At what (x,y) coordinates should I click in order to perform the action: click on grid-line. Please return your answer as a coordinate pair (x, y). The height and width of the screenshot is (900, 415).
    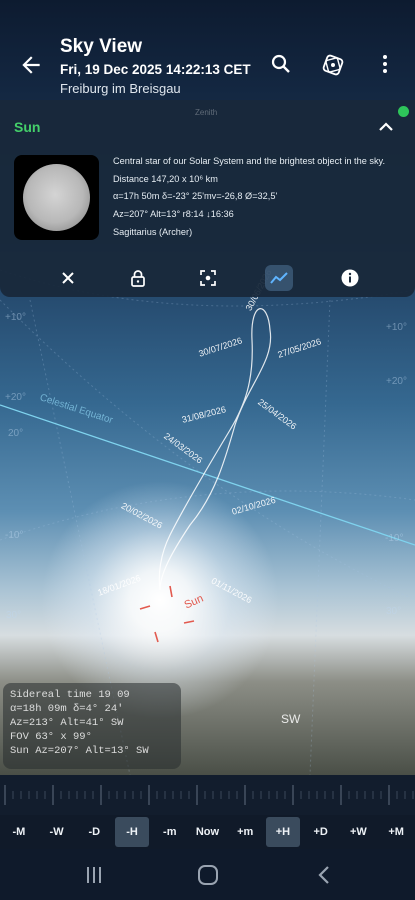
    Looking at the image, I should click on (320, 537).